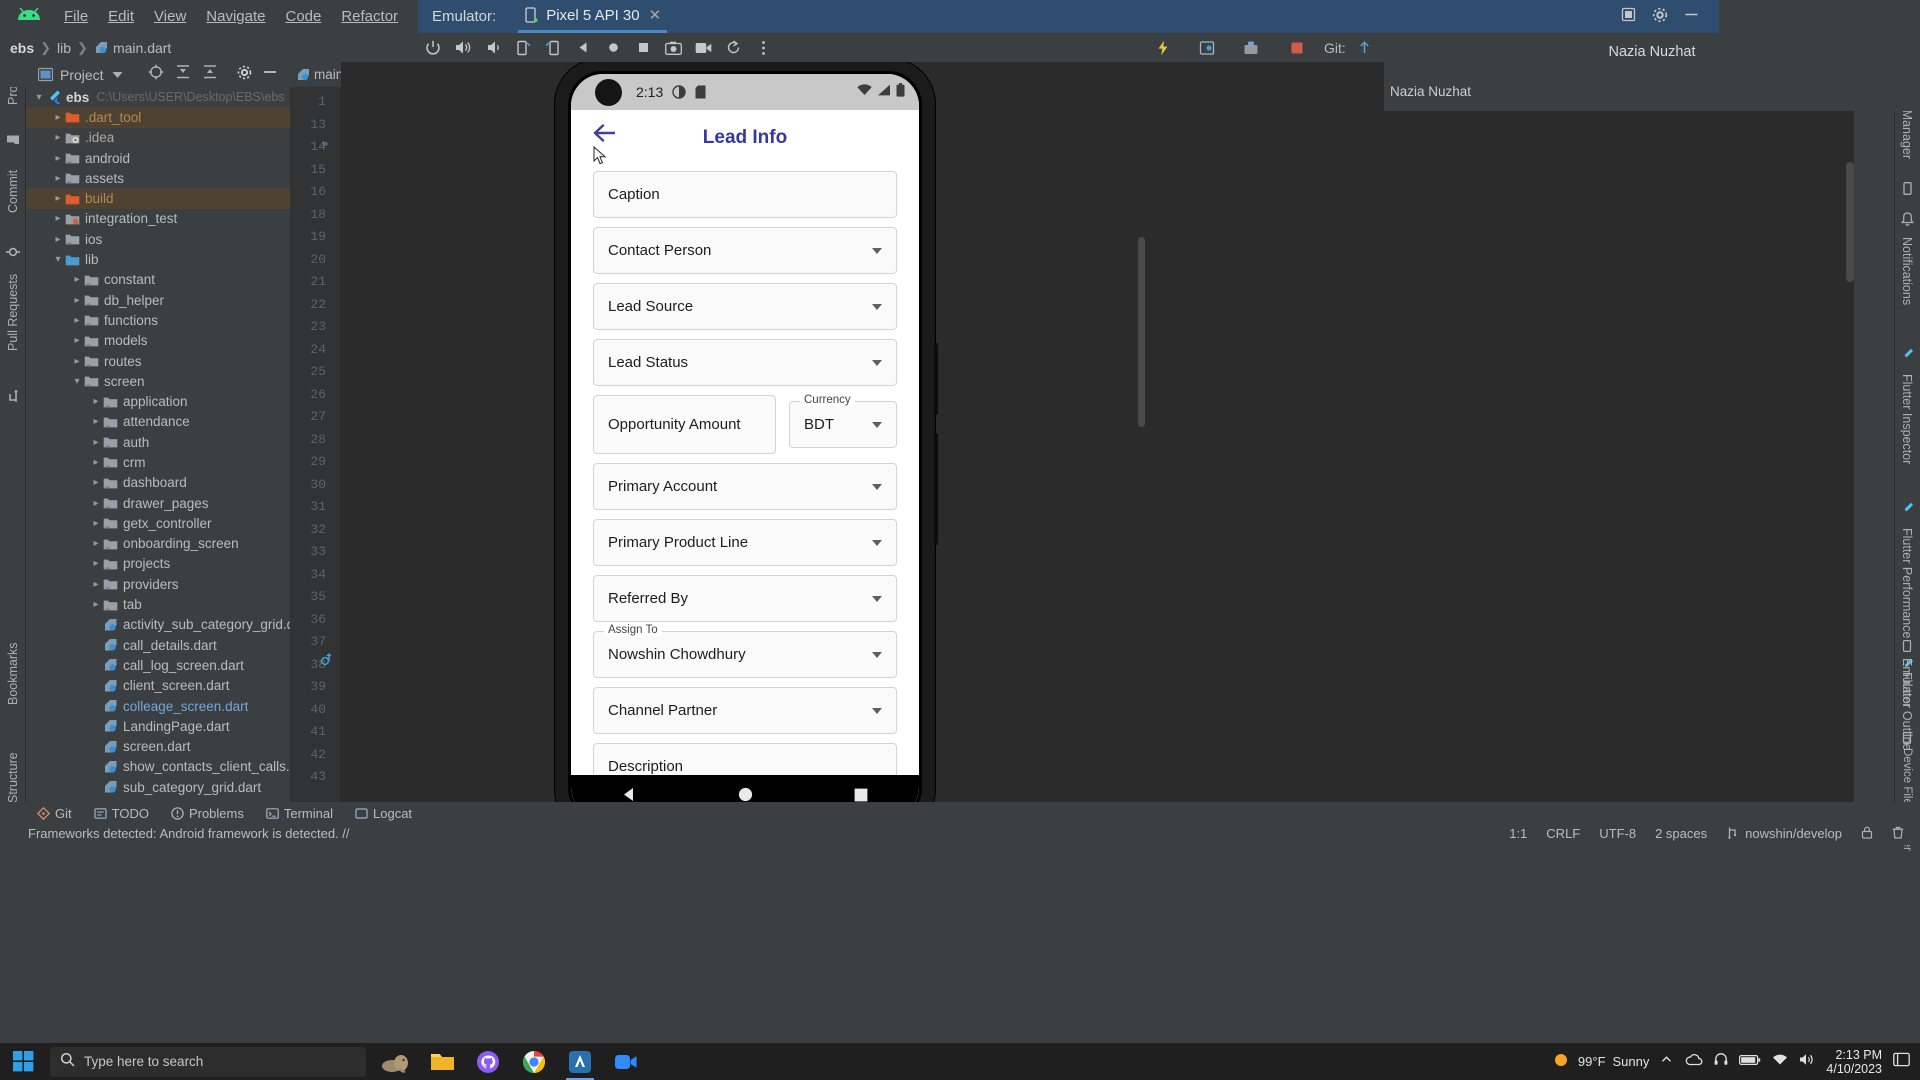 This screenshot has height=1080, width=1920. I want to click on encoding: UTF-8, so click(1617, 833).